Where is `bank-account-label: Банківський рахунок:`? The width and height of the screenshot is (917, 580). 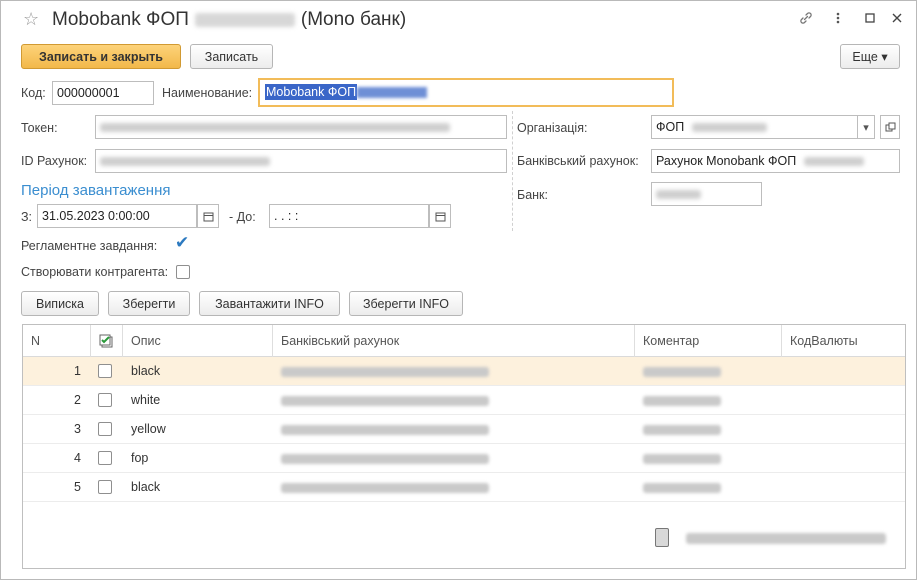 bank-account-label: Банківський рахунок: is located at coordinates (578, 161).